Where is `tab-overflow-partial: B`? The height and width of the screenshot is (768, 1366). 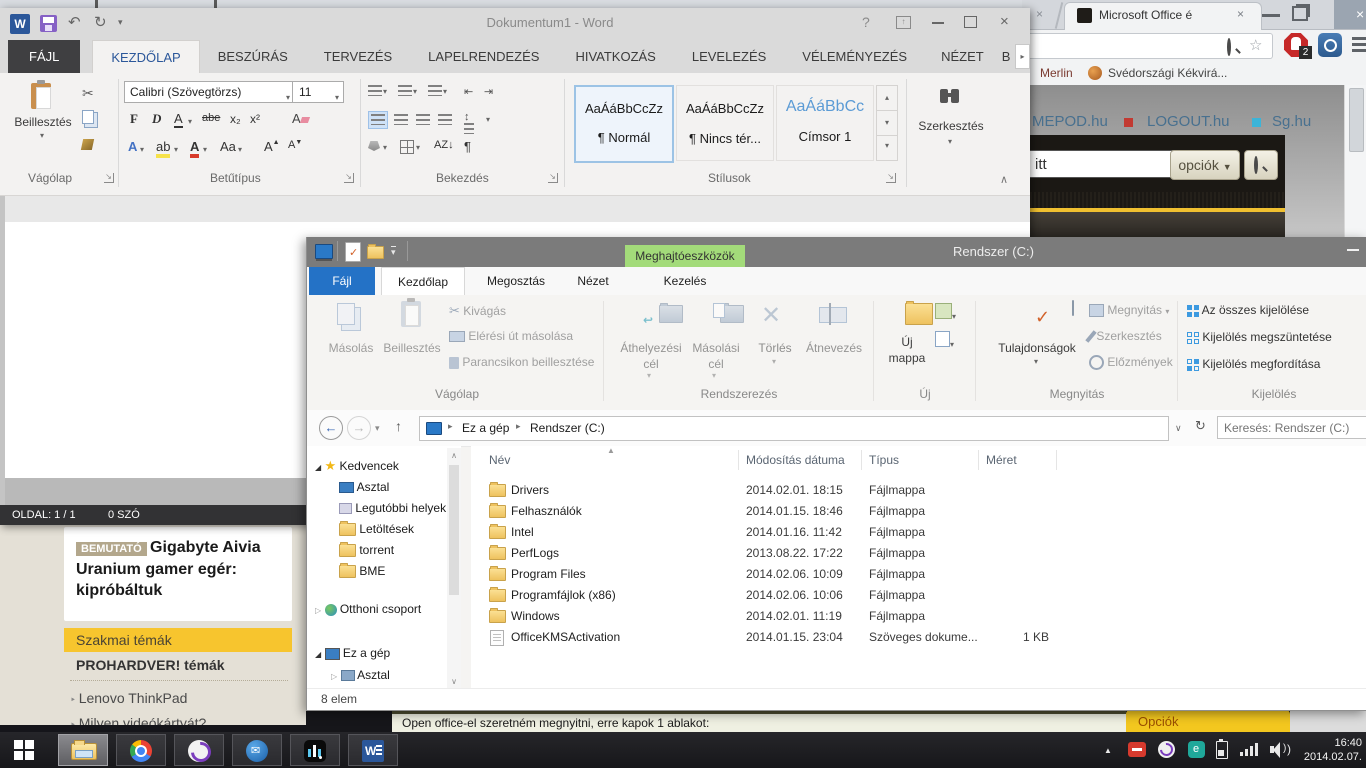 tab-overflow-partial: B is located at coordinates (1006, 56).